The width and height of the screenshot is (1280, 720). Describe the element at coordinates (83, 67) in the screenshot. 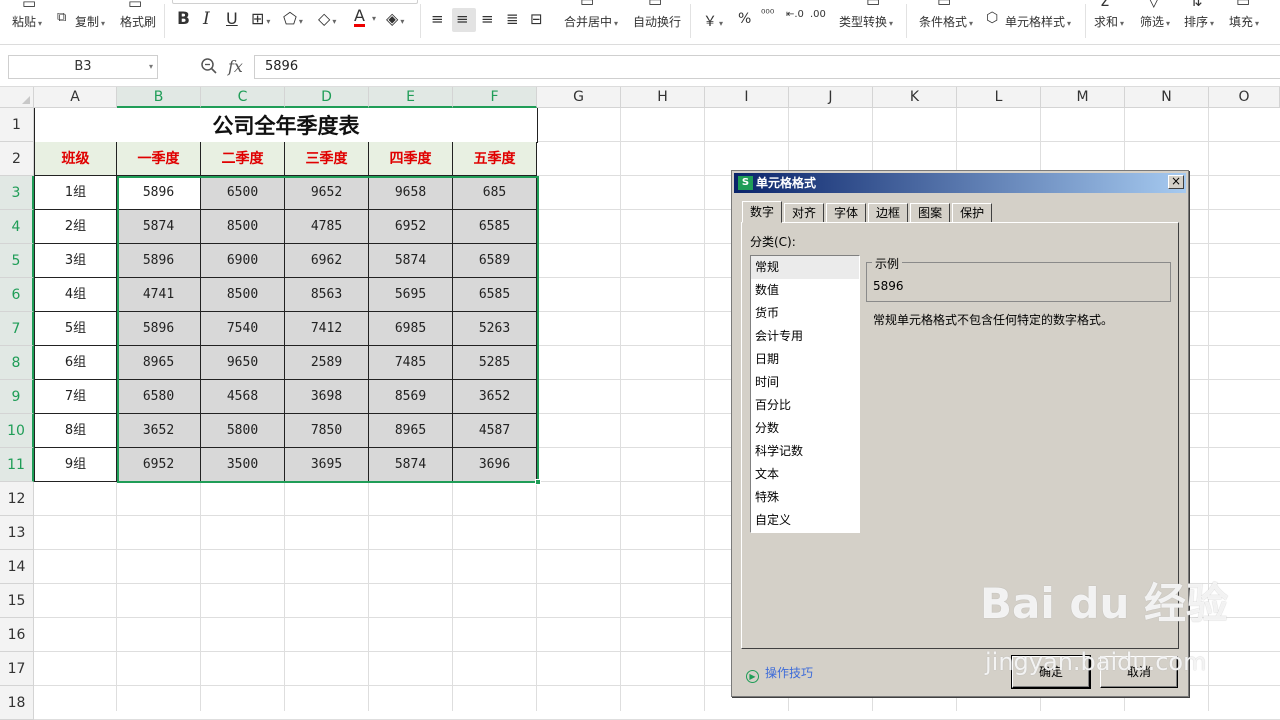

I see `name-box: B3 ▾` at that location.